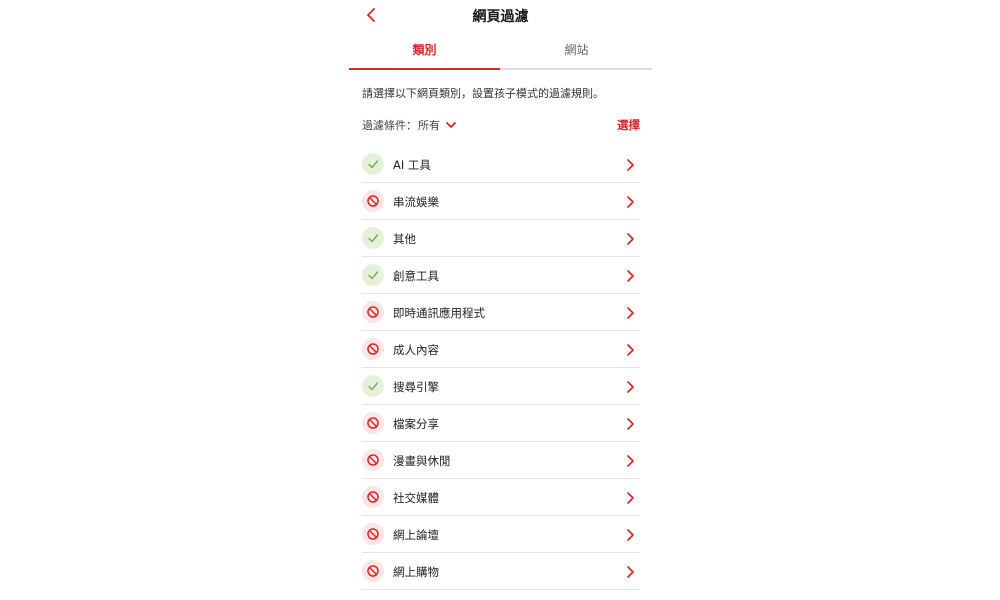 This screenshot has height=600, width=1000. Describe the element at coordinates (501, 460) in the screenshot. I see `category-row: 漫畫與休閒` at that location.